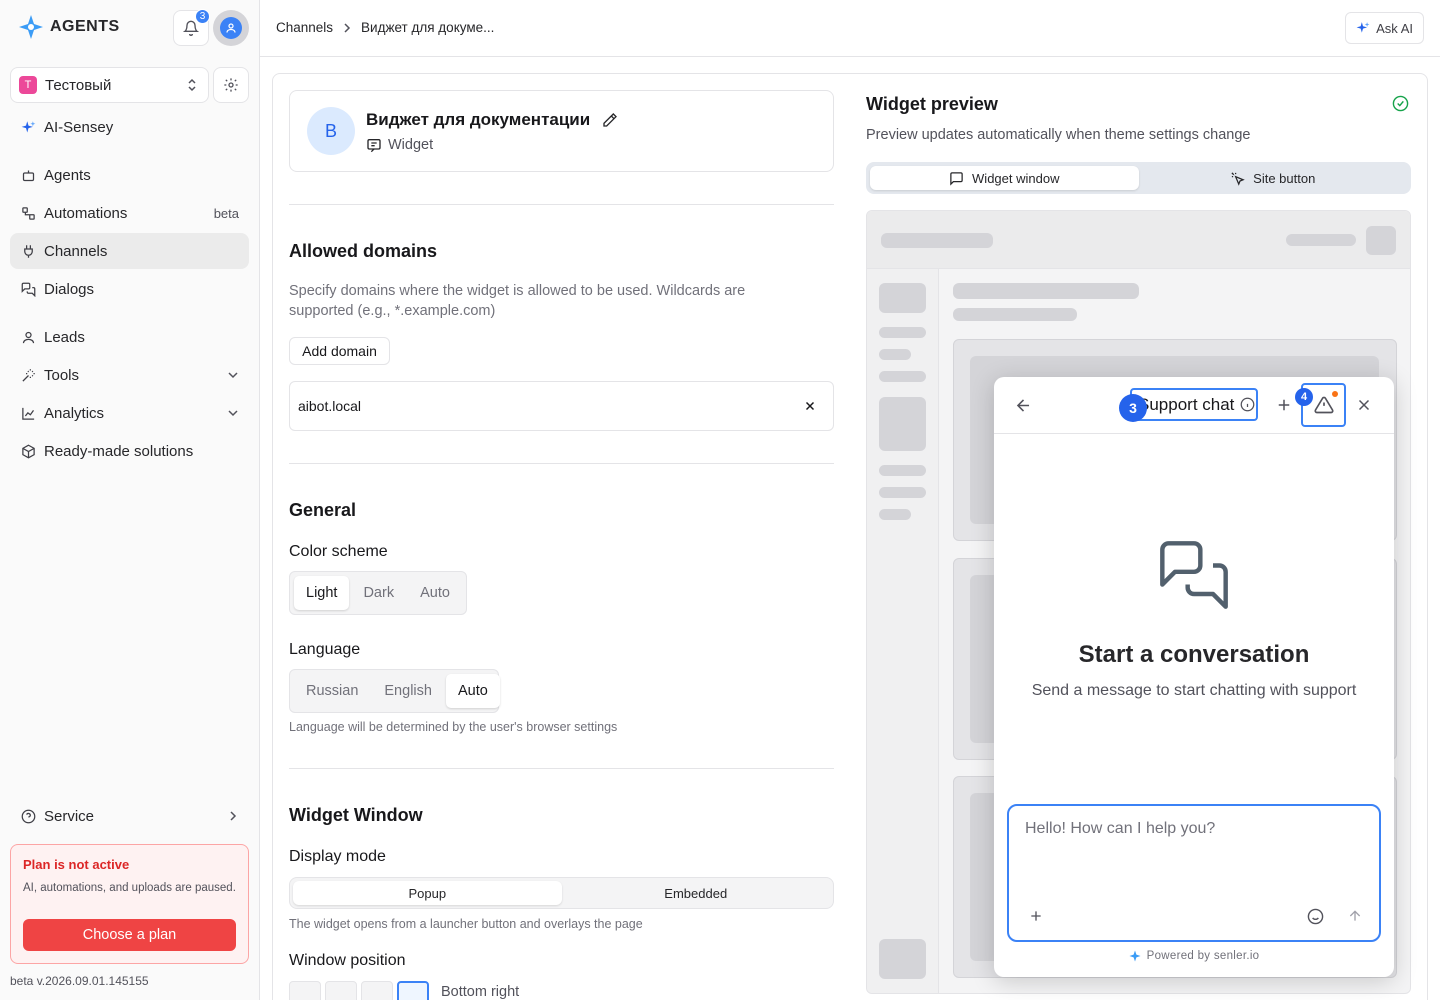 The image size is (1440, 1000). I want to click on edit-pencil-icon, so click(610, 120).